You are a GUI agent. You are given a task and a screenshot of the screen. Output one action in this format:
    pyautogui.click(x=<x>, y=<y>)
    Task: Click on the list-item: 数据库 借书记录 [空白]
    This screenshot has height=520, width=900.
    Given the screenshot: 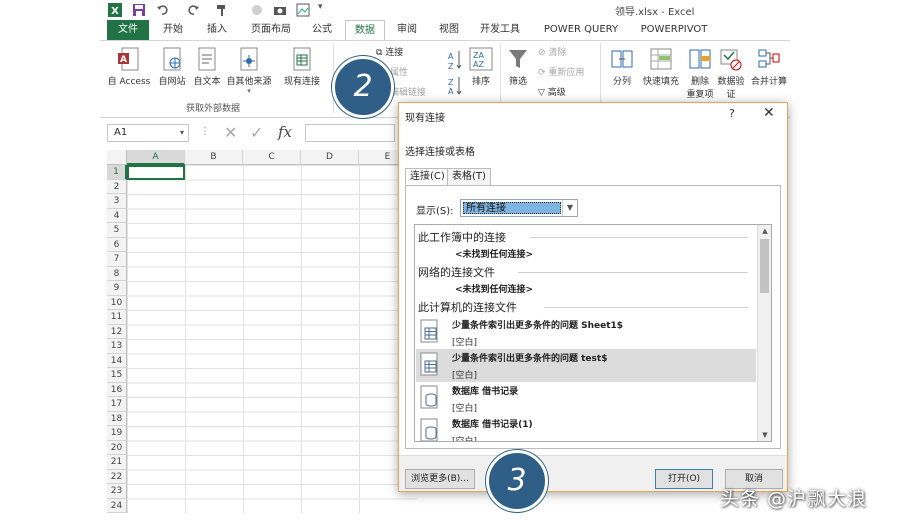 What is the action you would take?
    pyautogui.click(x=586, y=398)
    